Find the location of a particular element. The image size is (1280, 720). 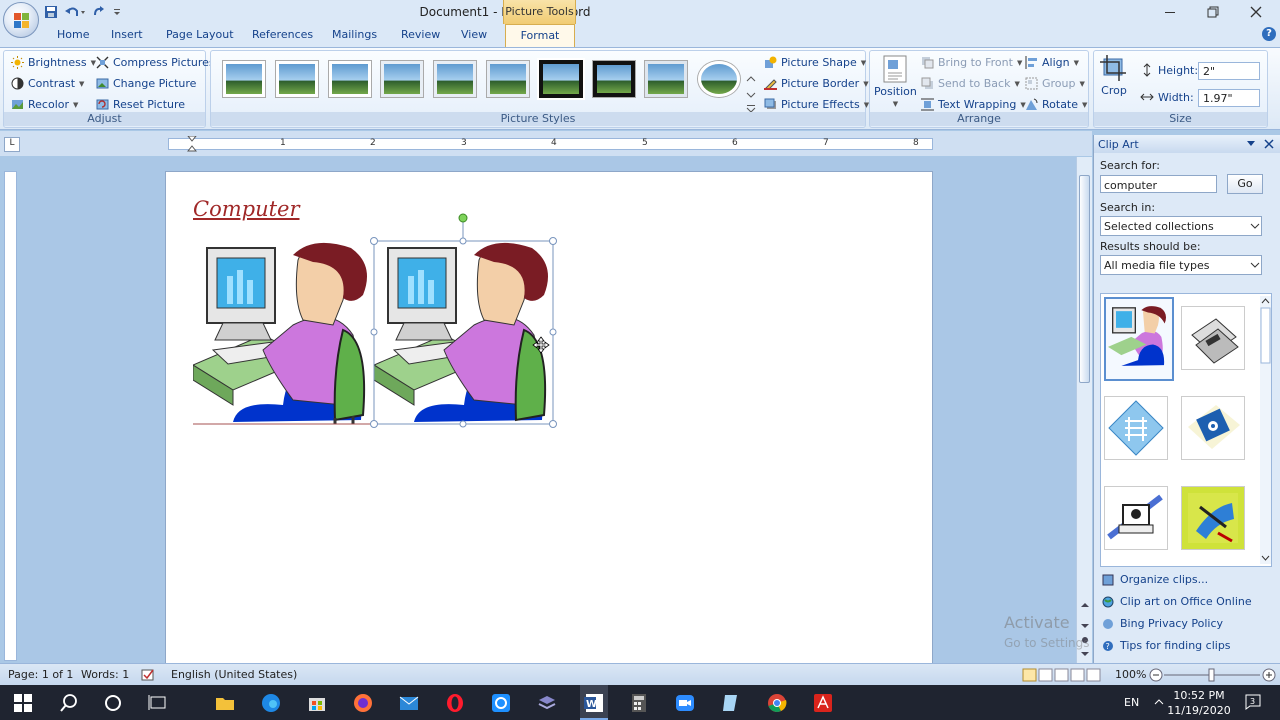

mail-icon is located at coordinates (409, 703).